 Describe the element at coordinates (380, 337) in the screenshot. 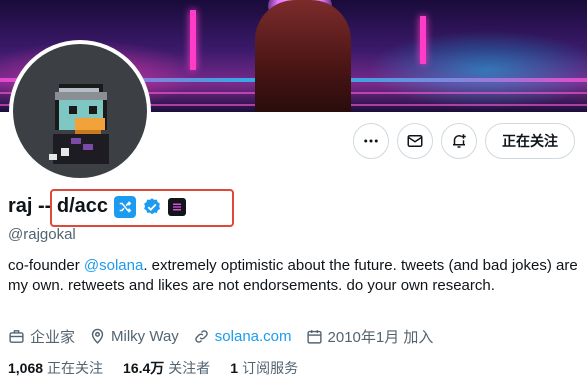

I see `meta-joined-text: 2010年1月 加入` at that location.